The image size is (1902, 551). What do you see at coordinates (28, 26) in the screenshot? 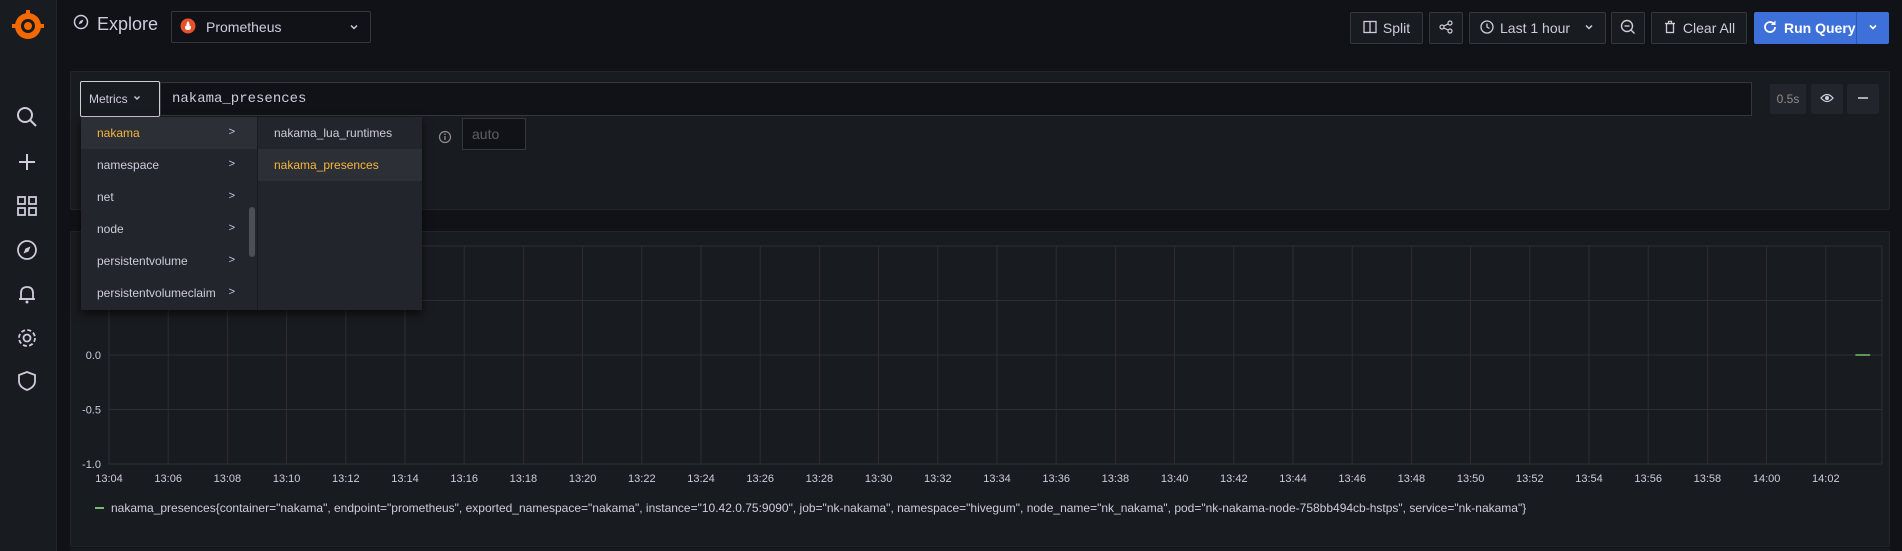
I see `grafana-logo-icon` at bounding box center [28, 26].